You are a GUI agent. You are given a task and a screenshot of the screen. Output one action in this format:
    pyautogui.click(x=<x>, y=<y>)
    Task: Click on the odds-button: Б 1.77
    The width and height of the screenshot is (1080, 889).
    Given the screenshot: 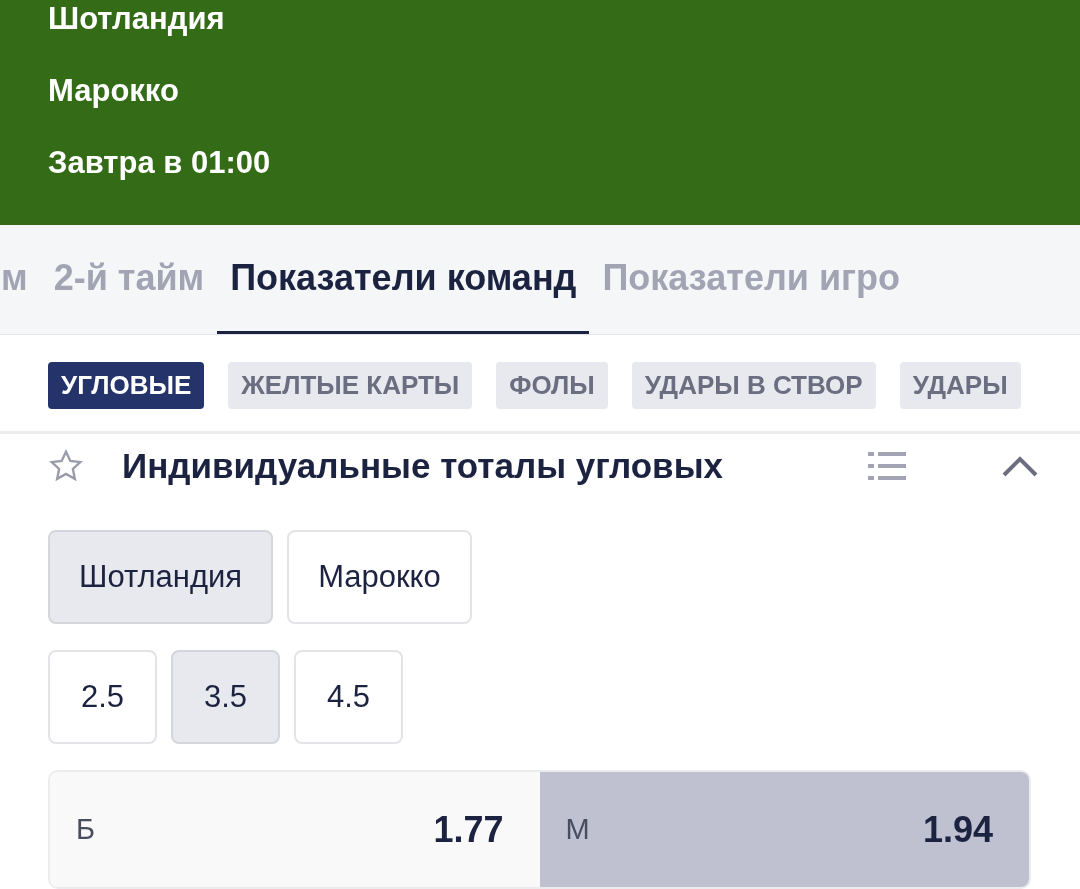 What is the action you would take?
    pyautogui.click(x=295, y=829)
    